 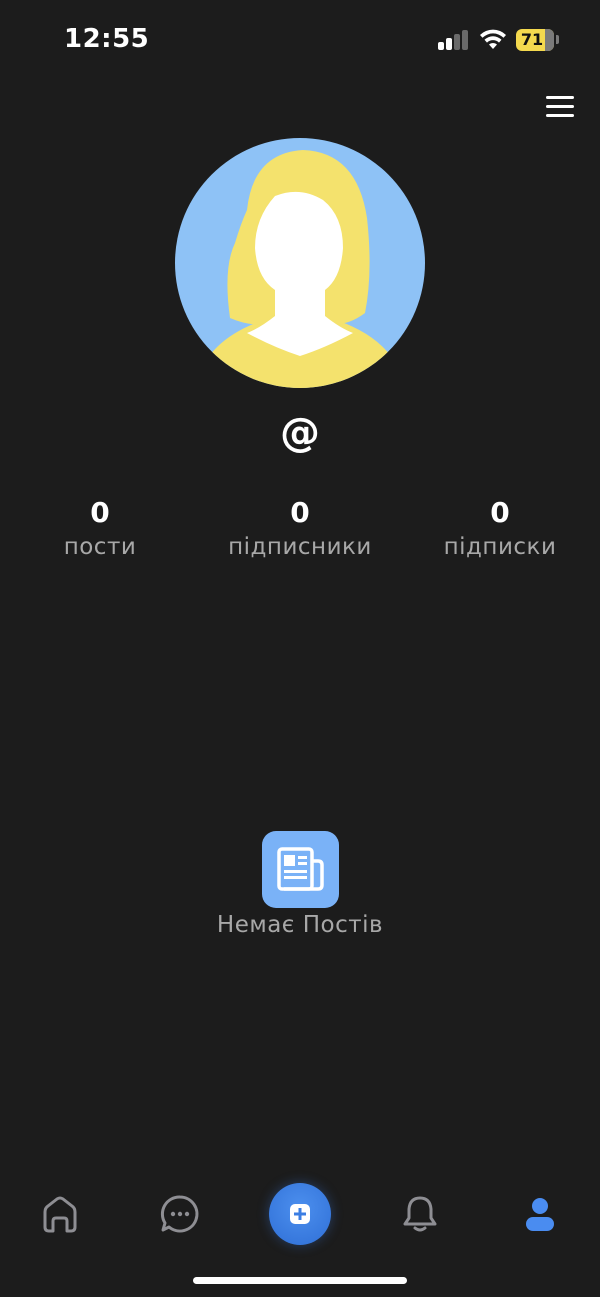 What do you see at coordinates (300, 263) in the screenshot?
I see `avatar` at bounding box center [300, 263].